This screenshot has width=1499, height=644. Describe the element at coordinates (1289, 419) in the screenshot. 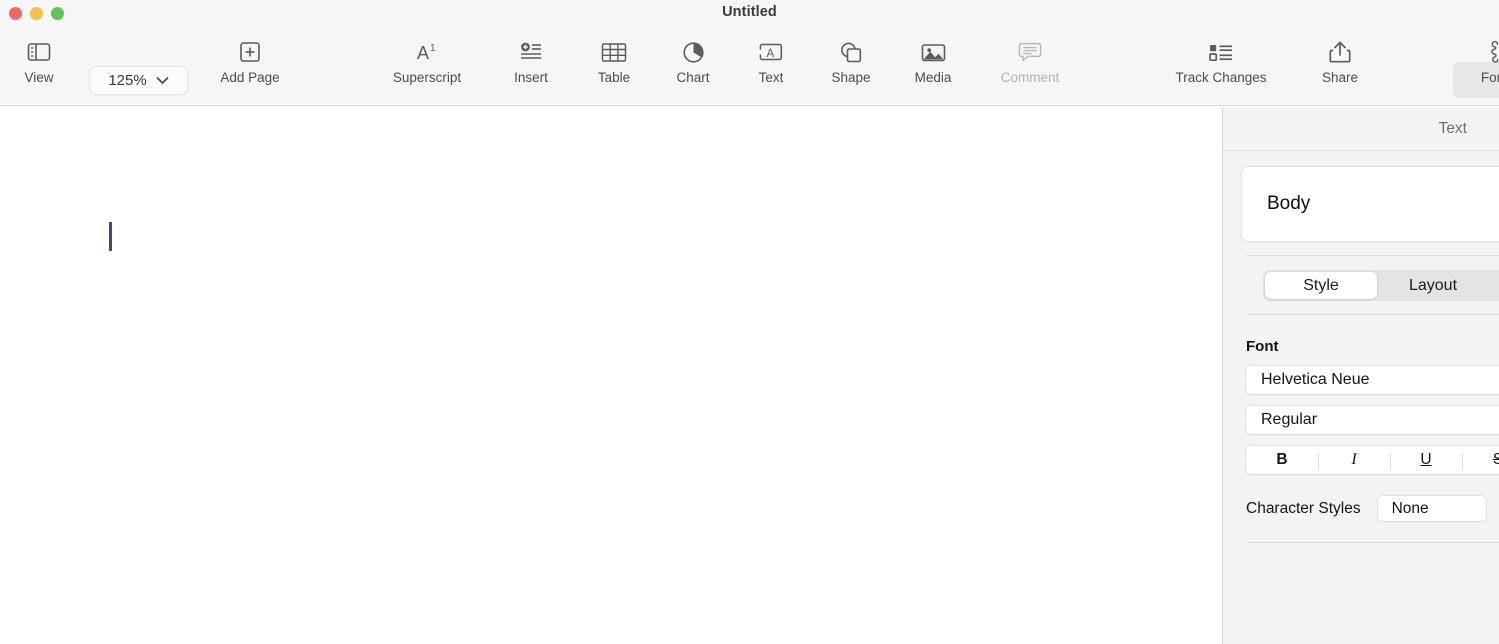

I see `font-weight-value: Regular` at that location.